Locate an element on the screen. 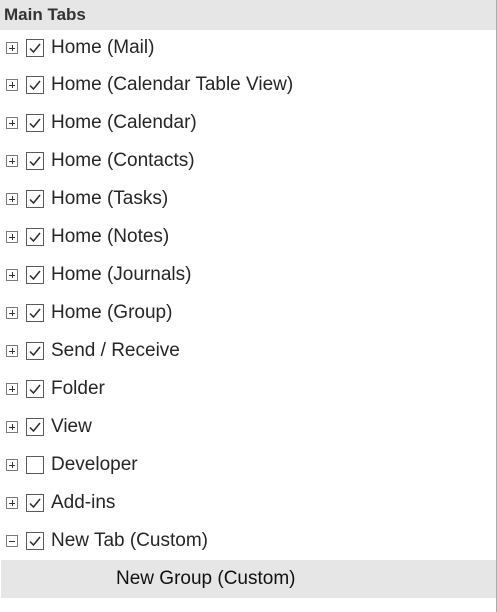  tree-item-home-calendar: Home (Calendar) is located at coordinates (248, 123).